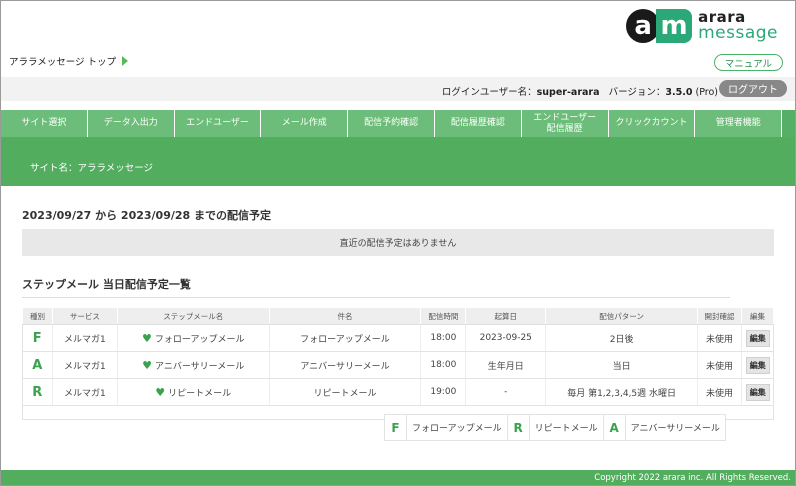 This screenshot has width=796, height=486. Describe the element at coordinates (106, 284) in the screenshot. I see `step-mail-title: ステップメール 当日配信予定一覧` at that location.